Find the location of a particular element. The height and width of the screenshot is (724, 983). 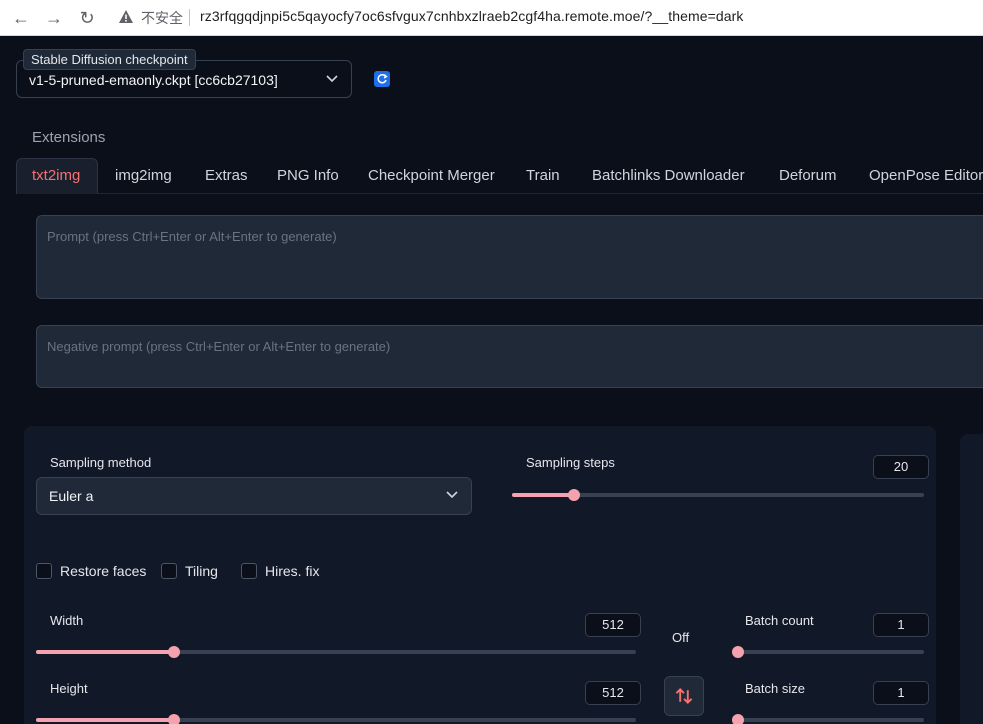

prompt-input is located at coordinates (509, 257).